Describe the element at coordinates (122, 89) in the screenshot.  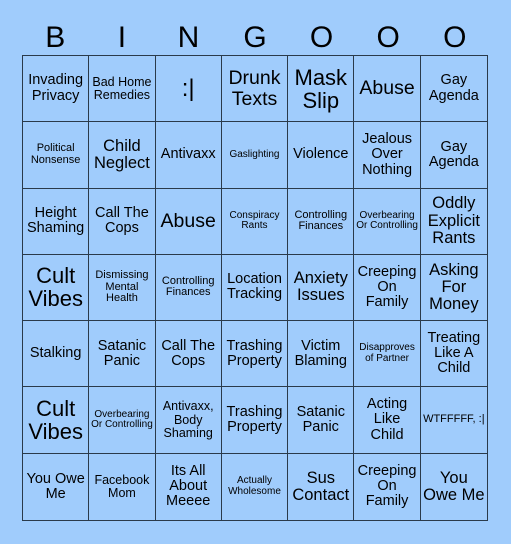
I see `bingo-cell: Bad Home Remedies` at that location.